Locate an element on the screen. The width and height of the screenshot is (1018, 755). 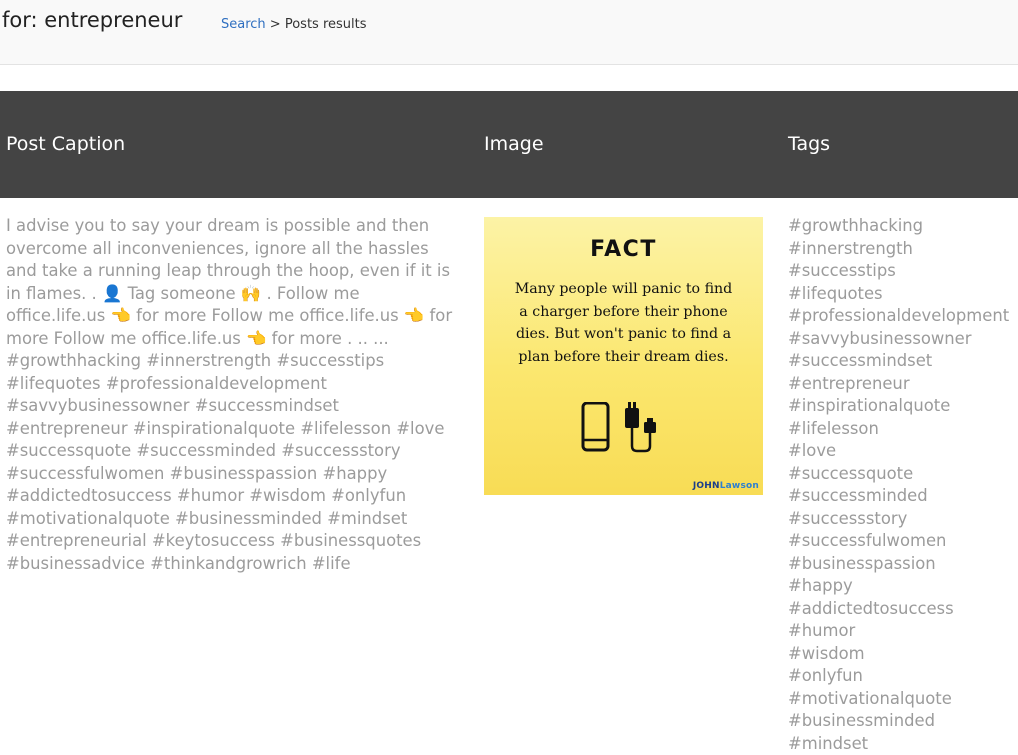
page-title: for: entrepreneur is located at coordinates (92, 20).